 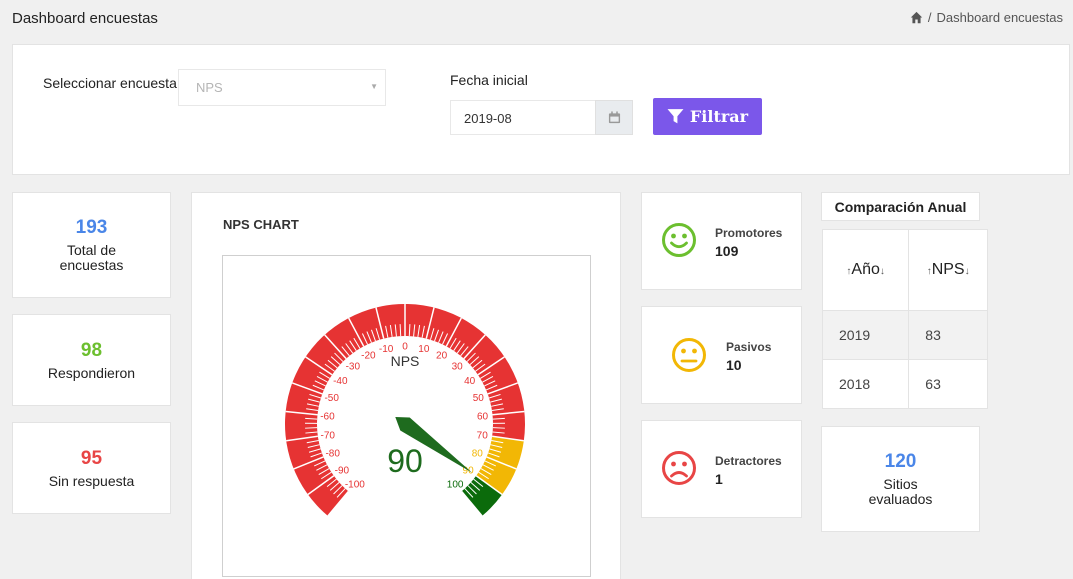 I want to click on column-header-nps: ↑NPS↓, so click(x=948, y=270).